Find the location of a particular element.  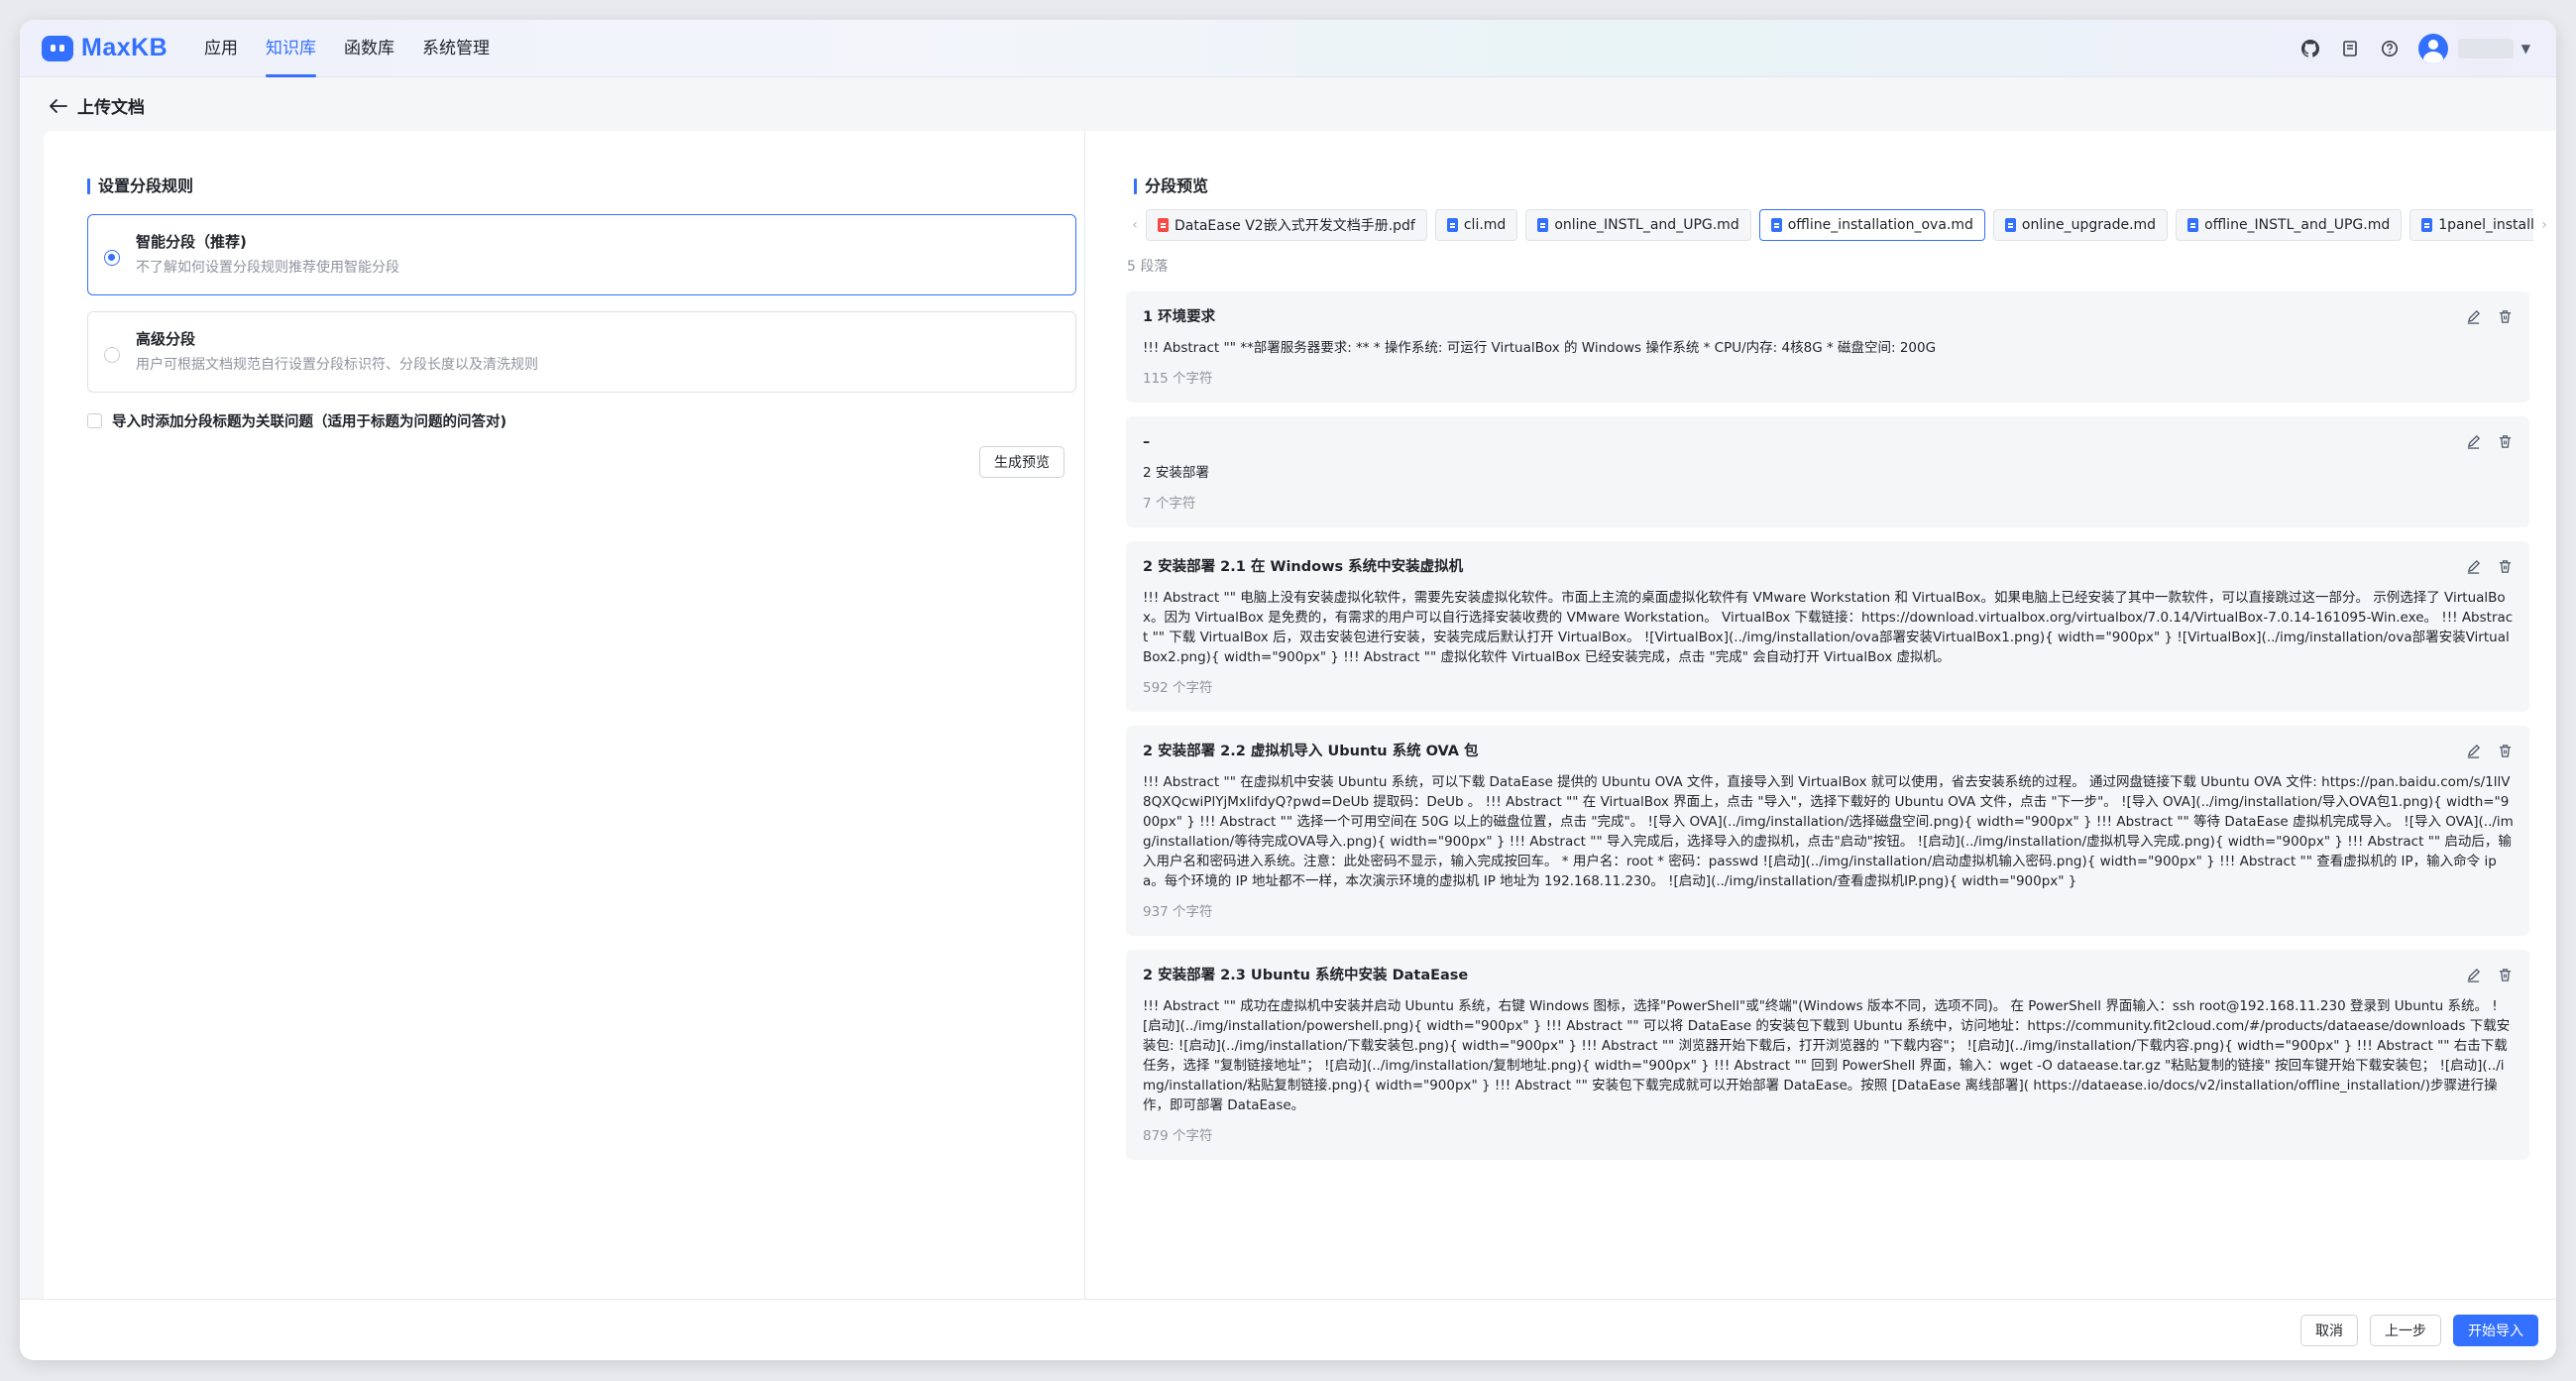

advanced-segment-option: 高级分段 用户可根据文档规范自行设置分段标识符、分段长度以及清洗规则 is located at coordinates (581, 352).